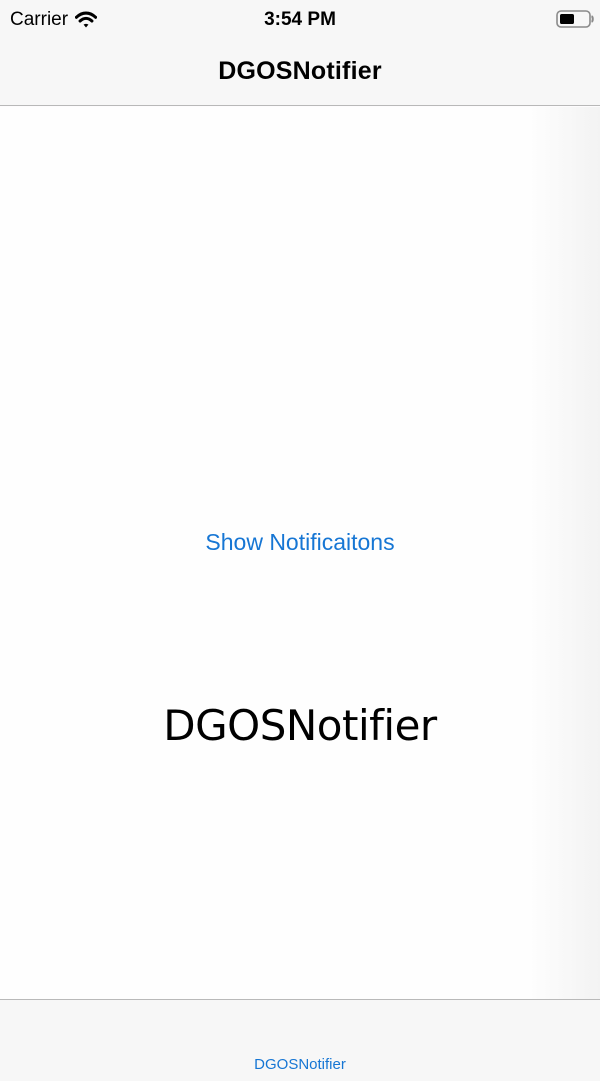 The height and width of the screenshot is (1081, 600). I want to click on center-title: DGOSNotifier, so click(300, 725).